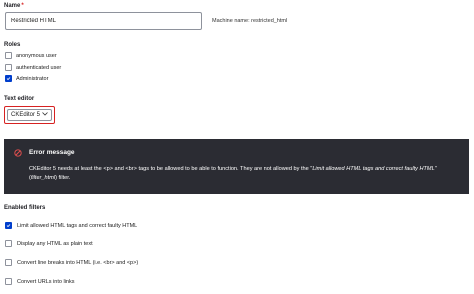 The image size is (474, 294). I want to click on text-editor-label: Text editor, so click(19, 99).